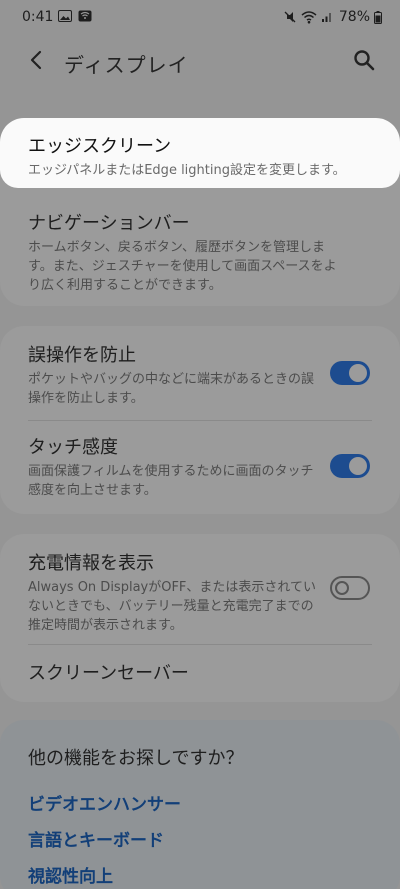  Describe the element at coordinates (109, 223) in the screenshot. I see `navigation-bar-title: ナビゲーションバー` at that location.